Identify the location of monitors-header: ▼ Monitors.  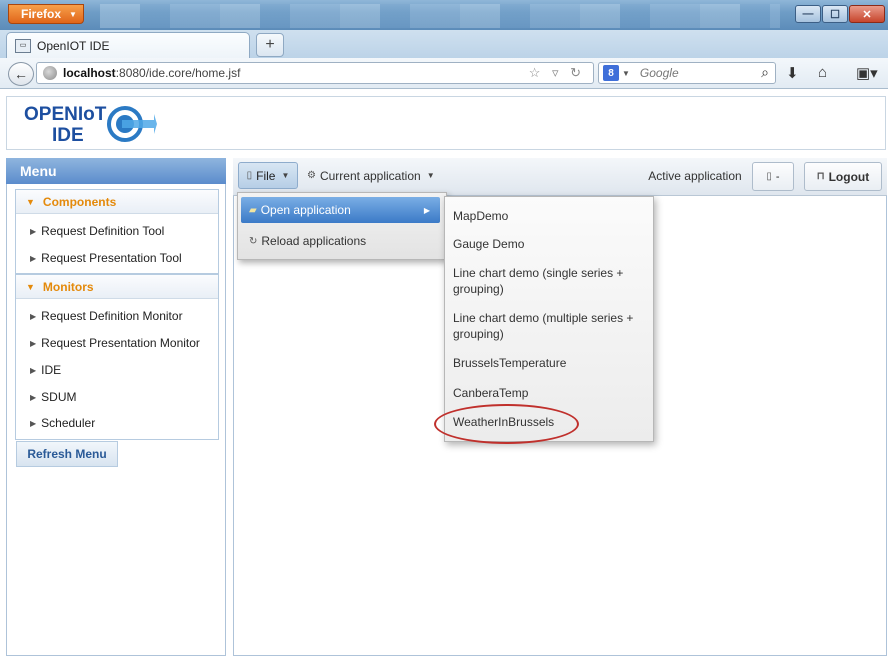
(117, 287).